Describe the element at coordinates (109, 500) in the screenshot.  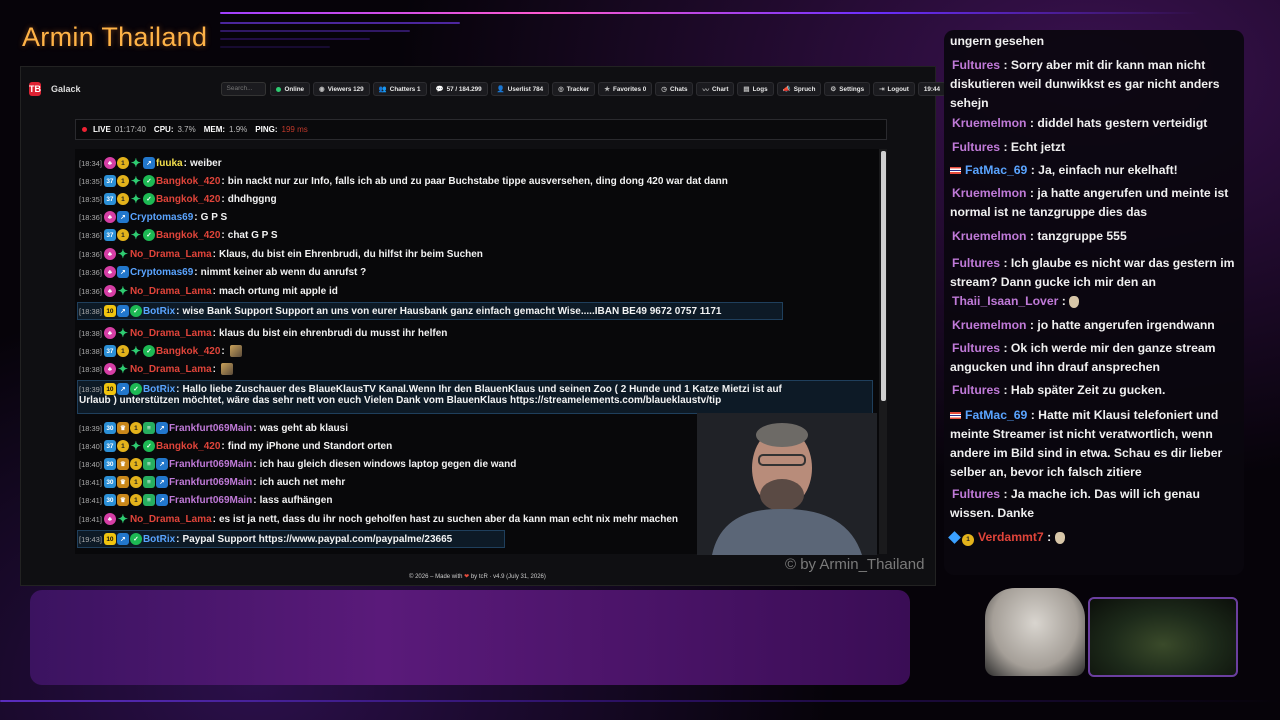
I see `level-badge-icon: 30` at that location.